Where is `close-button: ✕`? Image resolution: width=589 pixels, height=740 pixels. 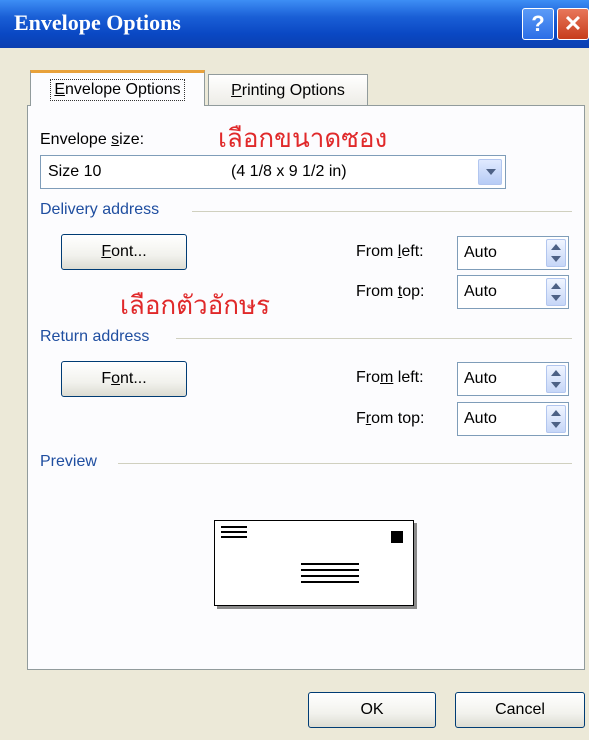
close-button: ✕ is located at coordinates (573, 24).